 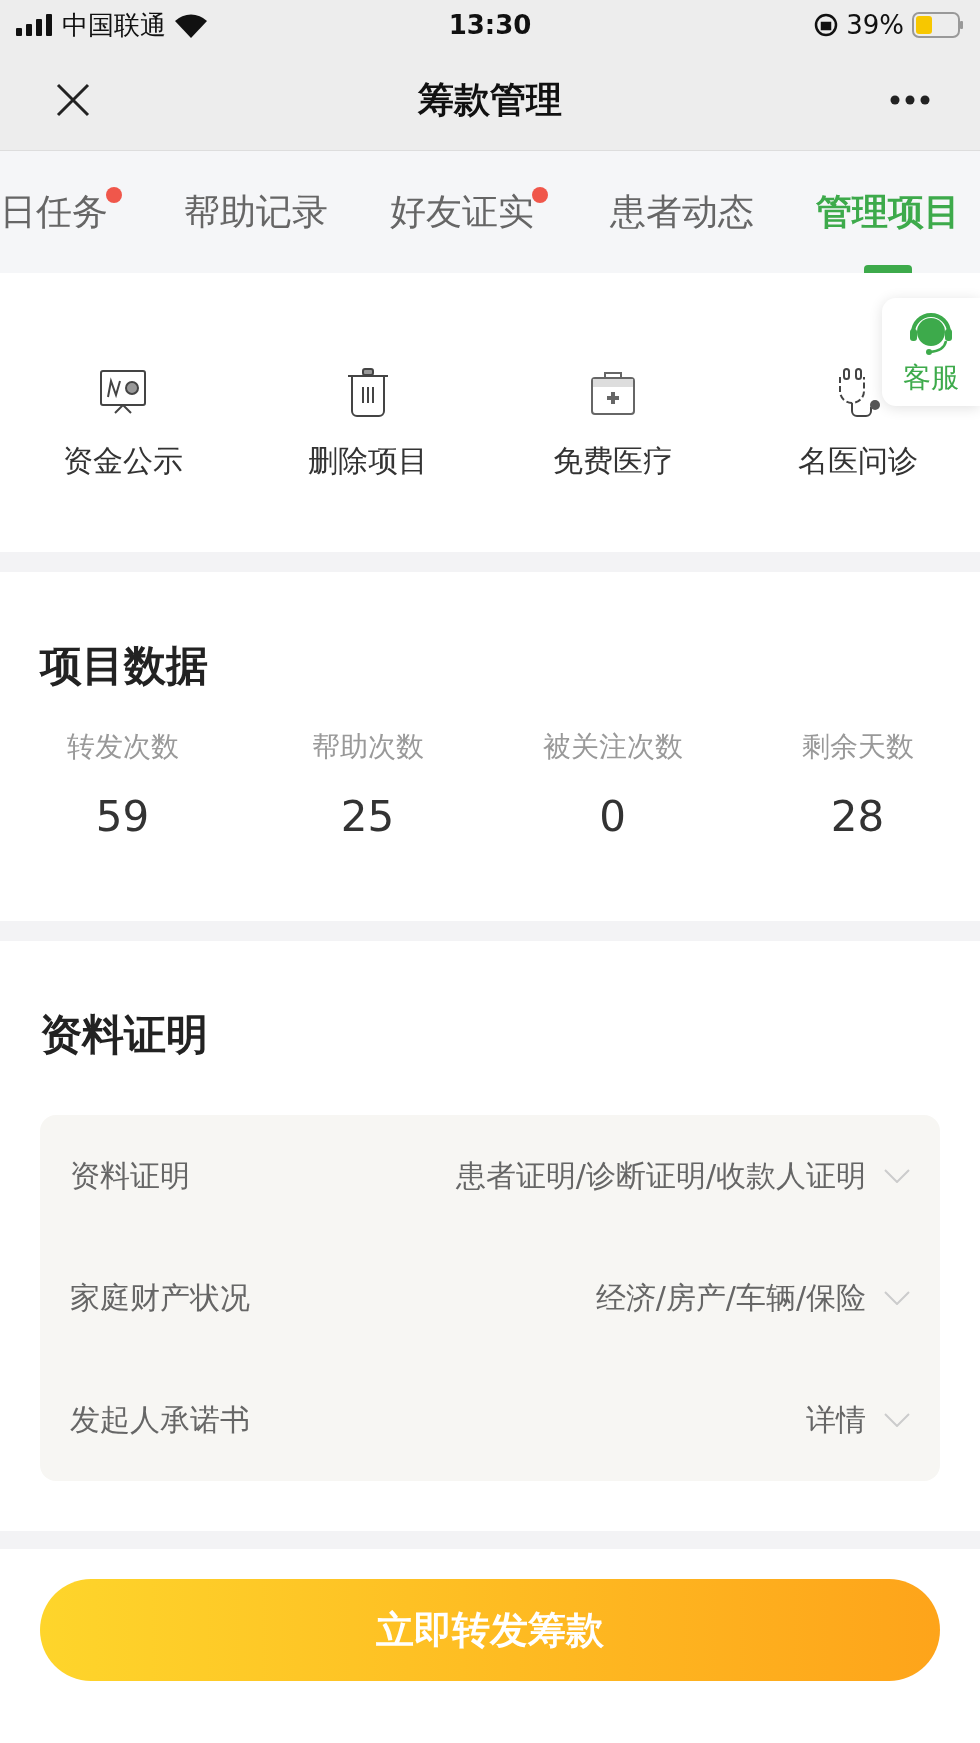 What do you see at coordinates (191, 25) in the screenshot?
I see `wifi-icon` at bounding box center [191, 25].